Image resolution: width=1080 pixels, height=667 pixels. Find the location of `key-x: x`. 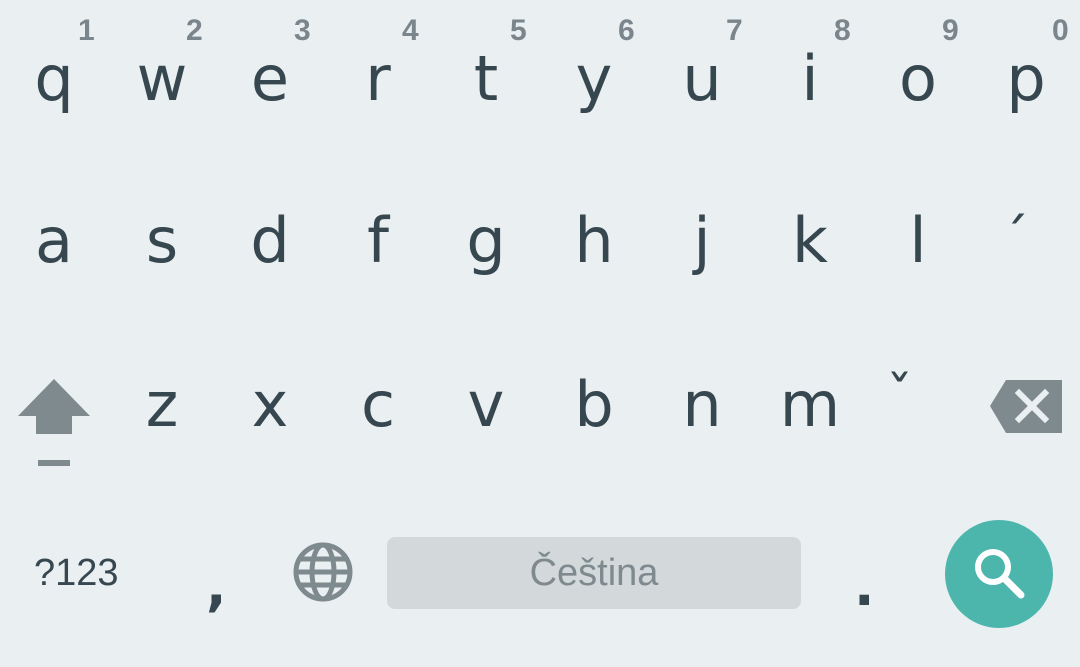

key-x: x is located at coordinates (270, 218).